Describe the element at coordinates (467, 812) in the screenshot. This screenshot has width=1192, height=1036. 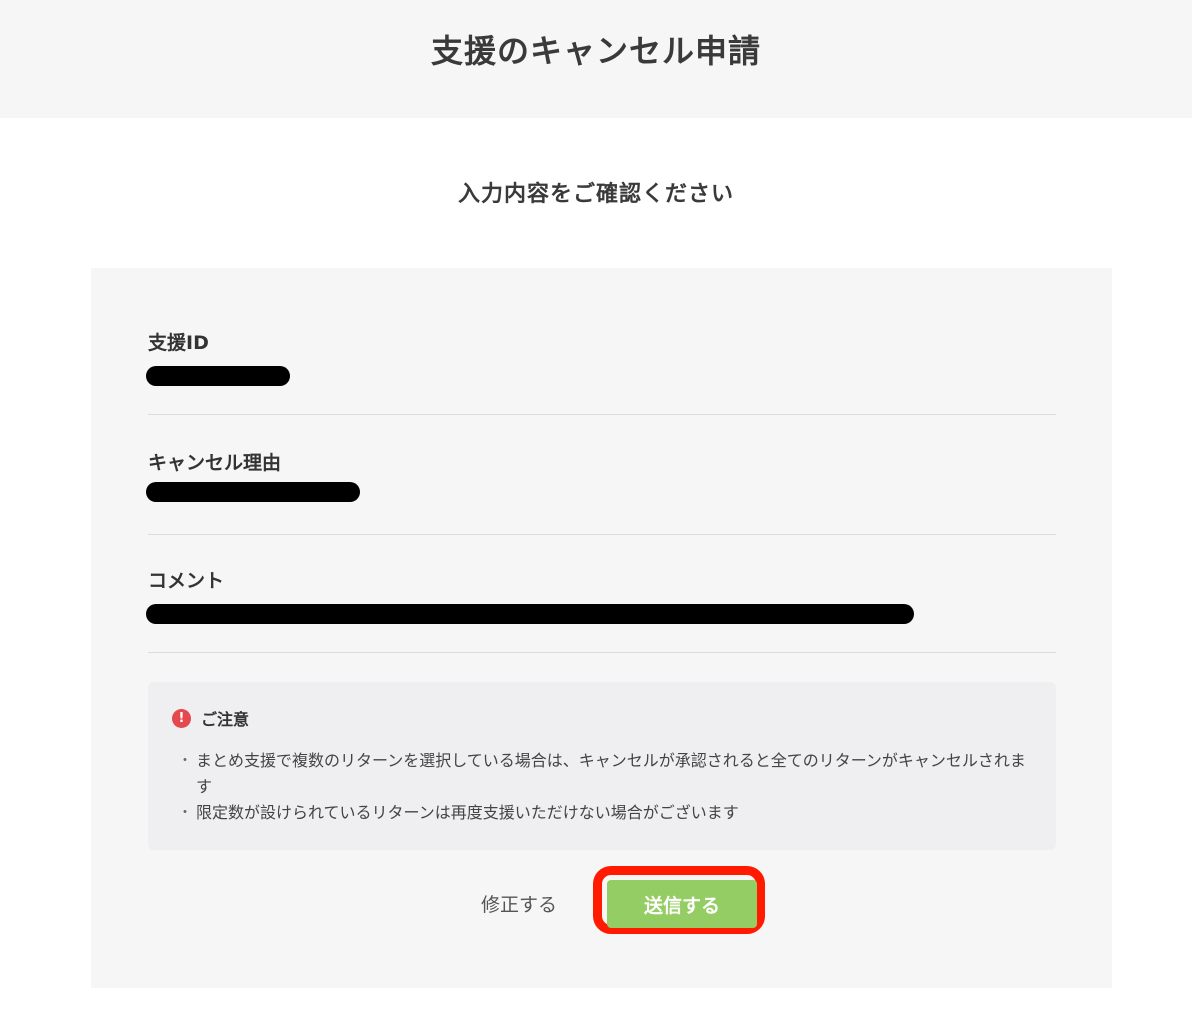
I see `notice-item-text: 限定数が設けられているリターンは再度支援いただけない場合がございます` at that location.